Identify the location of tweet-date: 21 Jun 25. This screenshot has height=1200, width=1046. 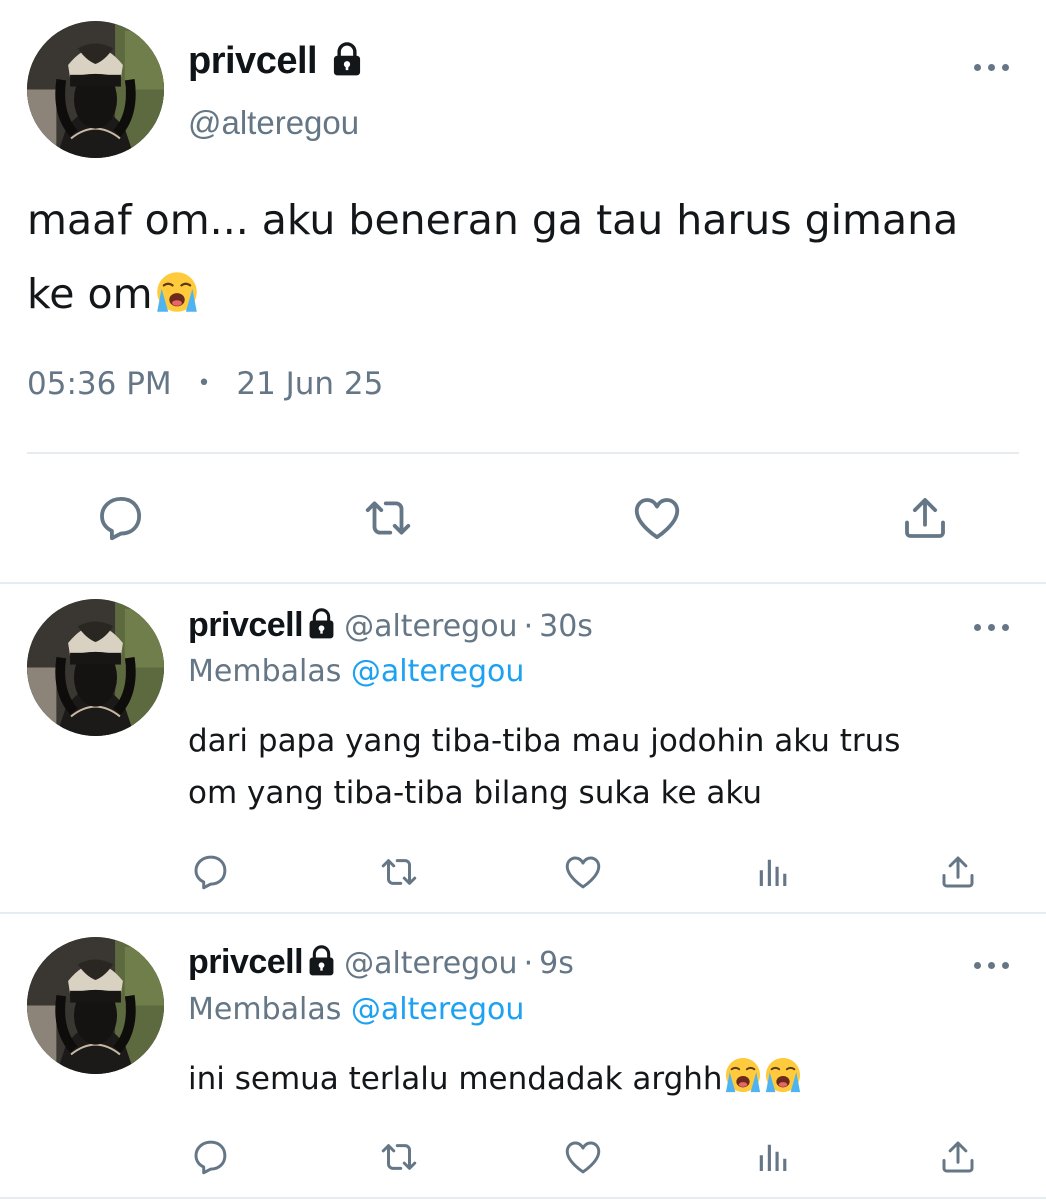
(310, 384).